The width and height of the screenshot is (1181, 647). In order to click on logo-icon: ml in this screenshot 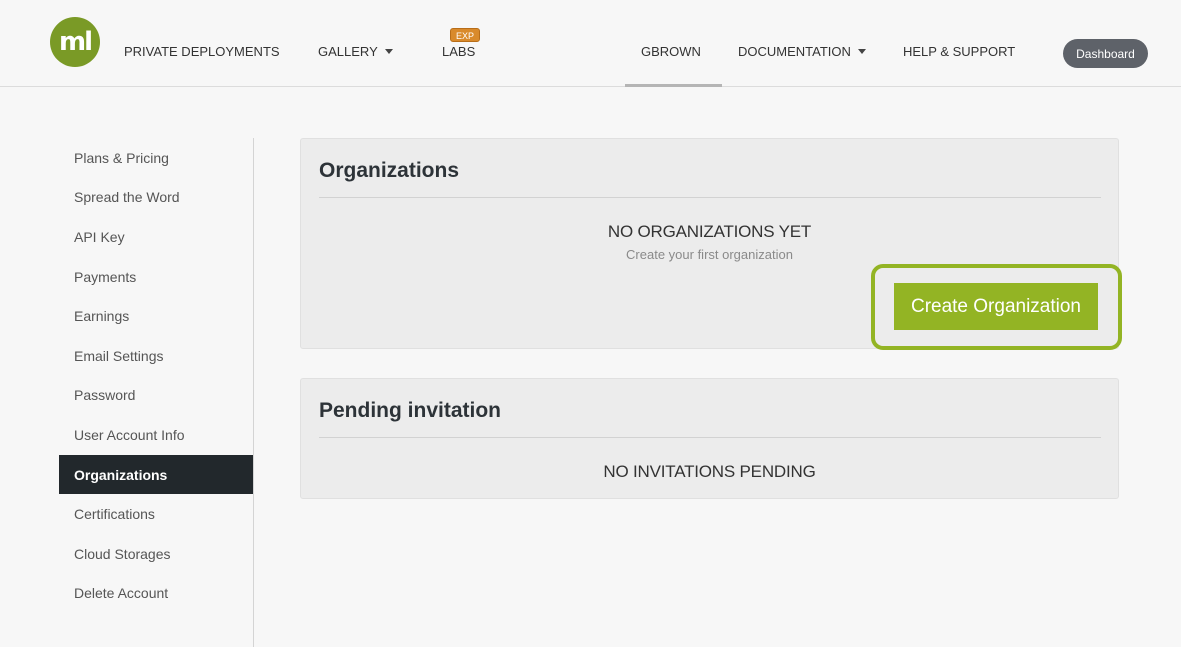, I will do `click(75, 42)`.